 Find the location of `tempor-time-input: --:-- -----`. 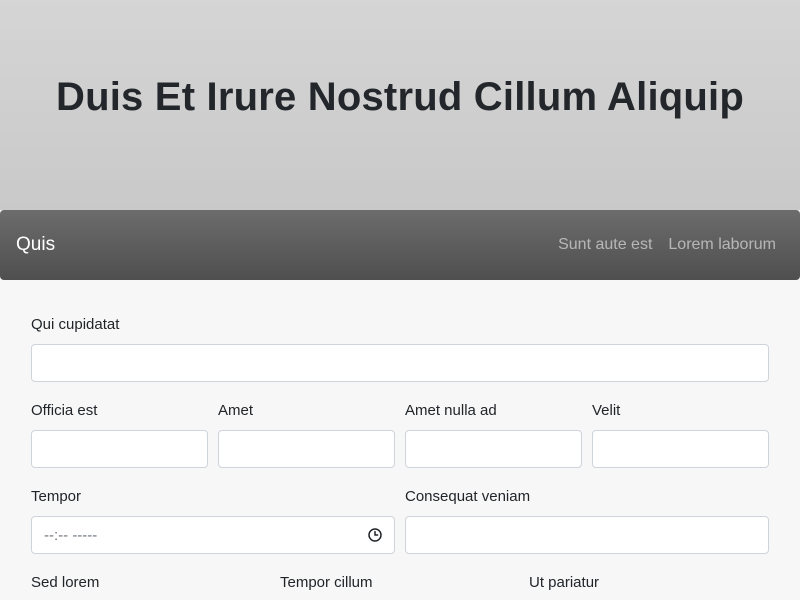

tempor-time-input: --:-- ----- is located at coordinates (213, 535).